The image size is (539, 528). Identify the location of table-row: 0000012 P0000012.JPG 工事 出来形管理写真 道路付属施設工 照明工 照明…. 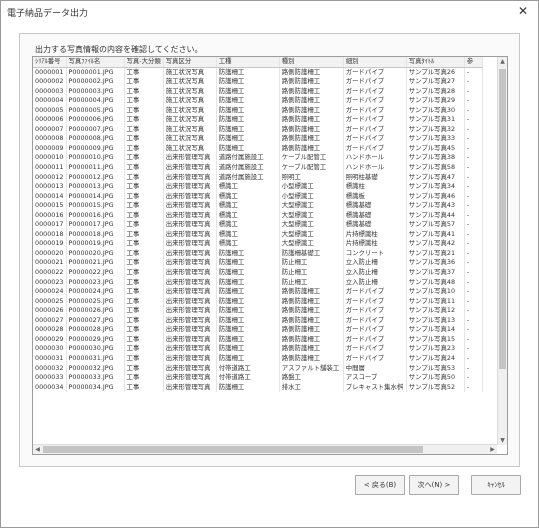
(258, 177).